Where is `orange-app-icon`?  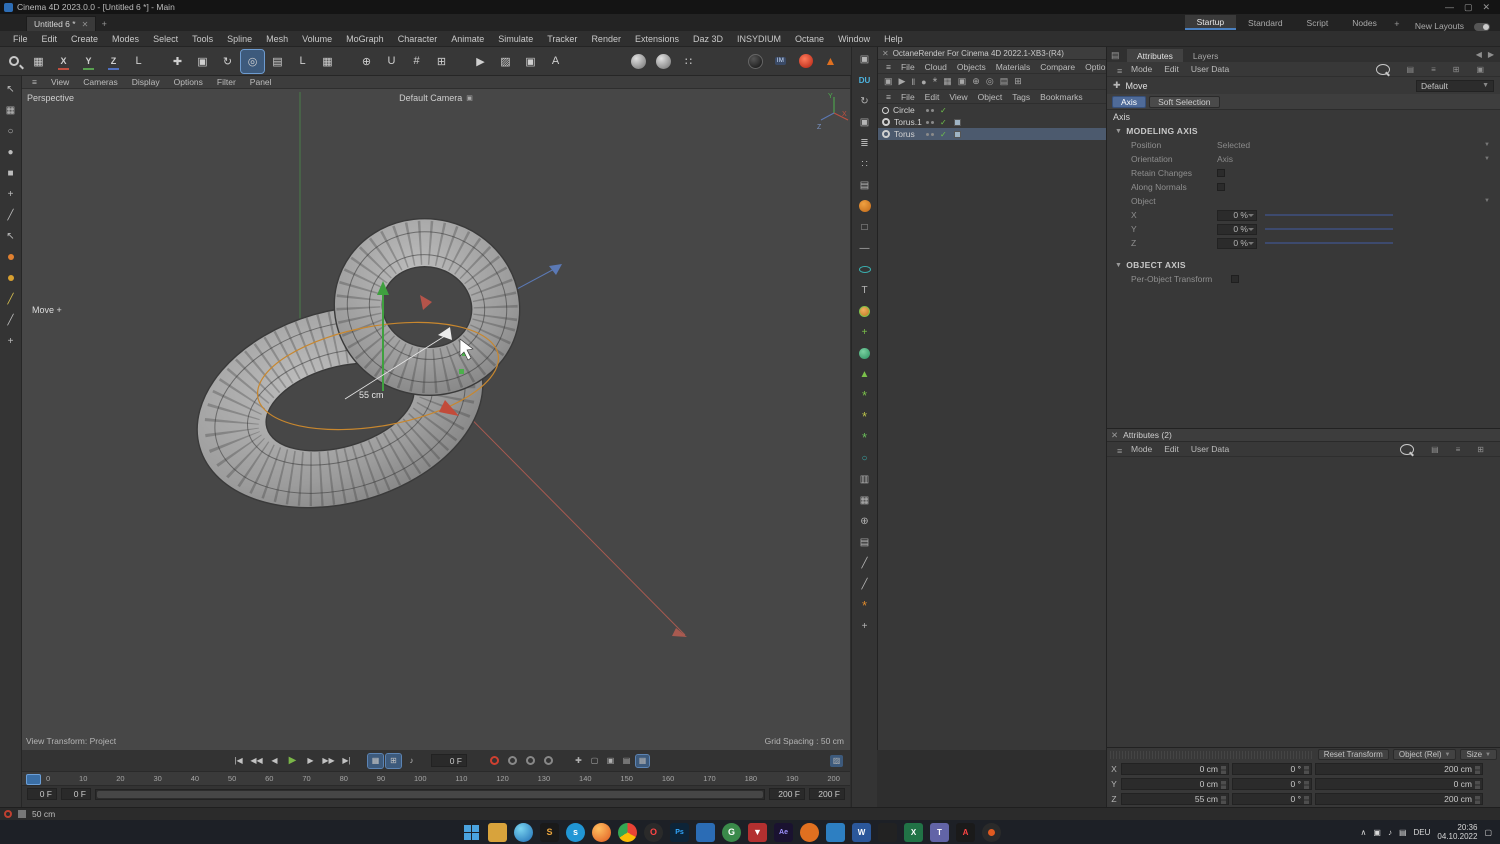 orange-app-icon is located at coordinates (809, 832).